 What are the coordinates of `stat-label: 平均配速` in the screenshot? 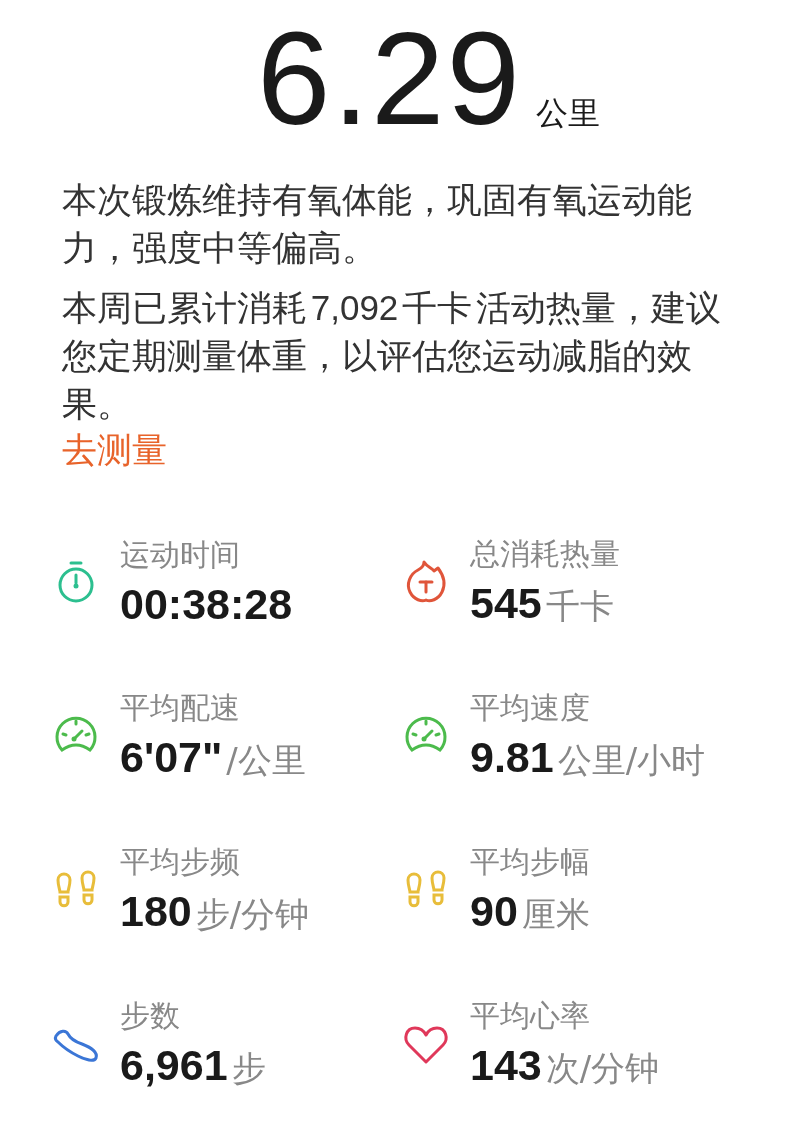 It's located at (180, 708).